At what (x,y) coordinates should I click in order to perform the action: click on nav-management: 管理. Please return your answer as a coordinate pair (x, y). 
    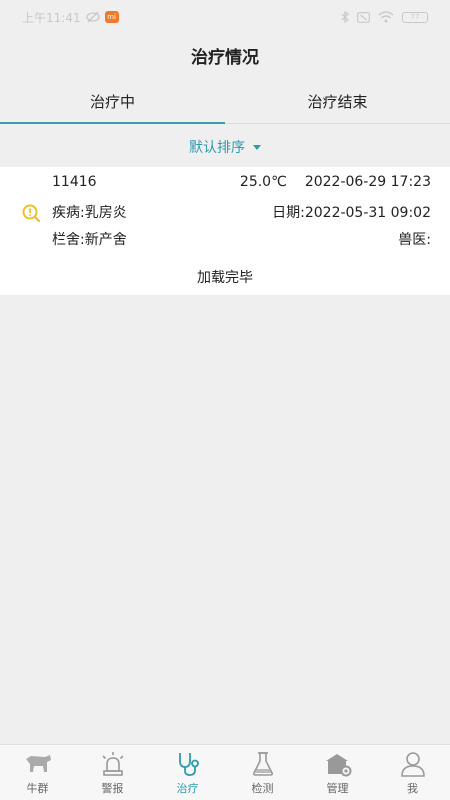
    Looking at the image, I should click on (337, 772).